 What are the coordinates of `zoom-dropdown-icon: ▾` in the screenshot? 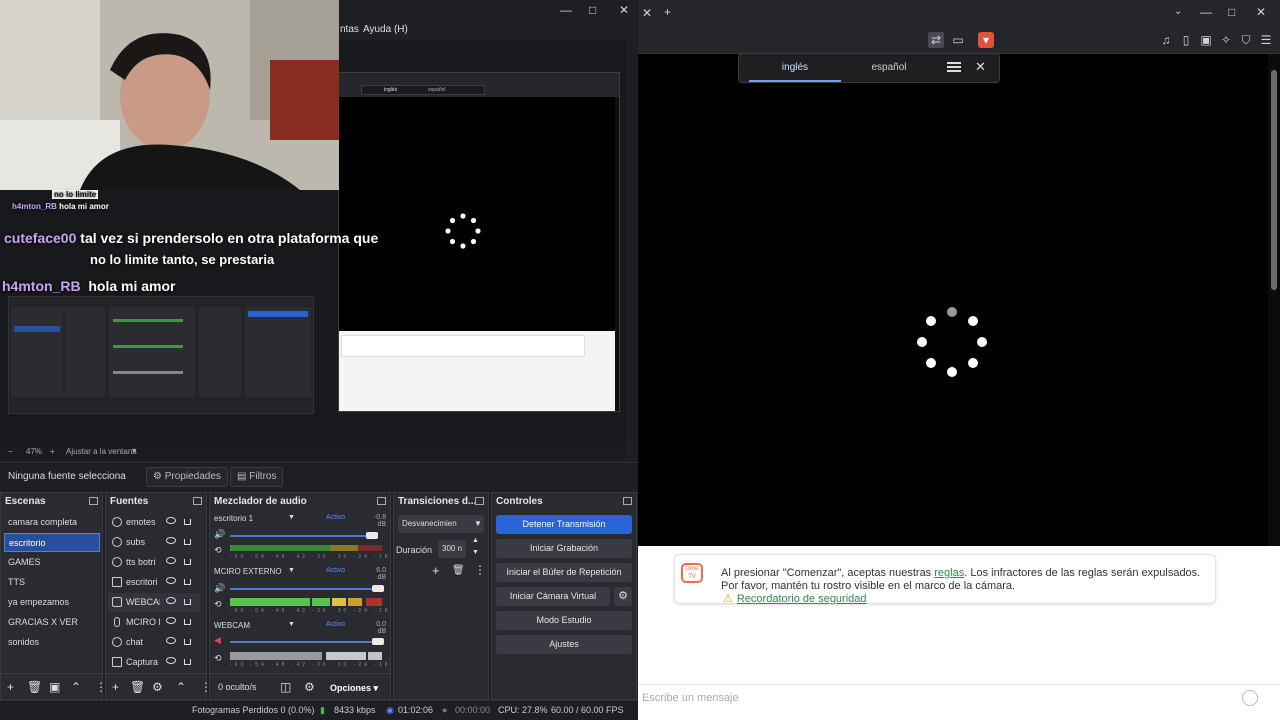 It's located at (134, 450).